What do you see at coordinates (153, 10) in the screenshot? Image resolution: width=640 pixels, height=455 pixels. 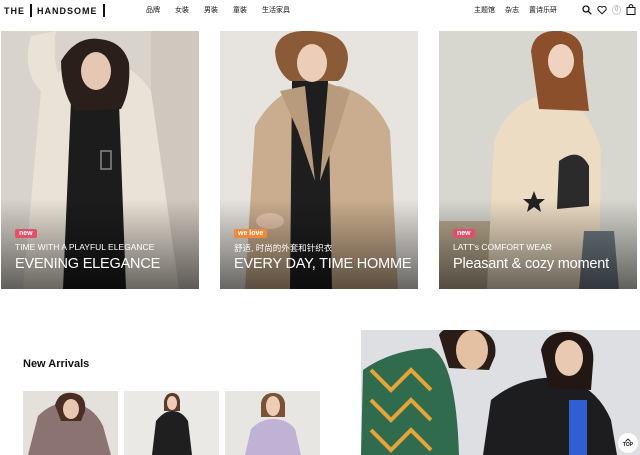 I see `nav-brand: 品牌` at bounding box center [153, 10].